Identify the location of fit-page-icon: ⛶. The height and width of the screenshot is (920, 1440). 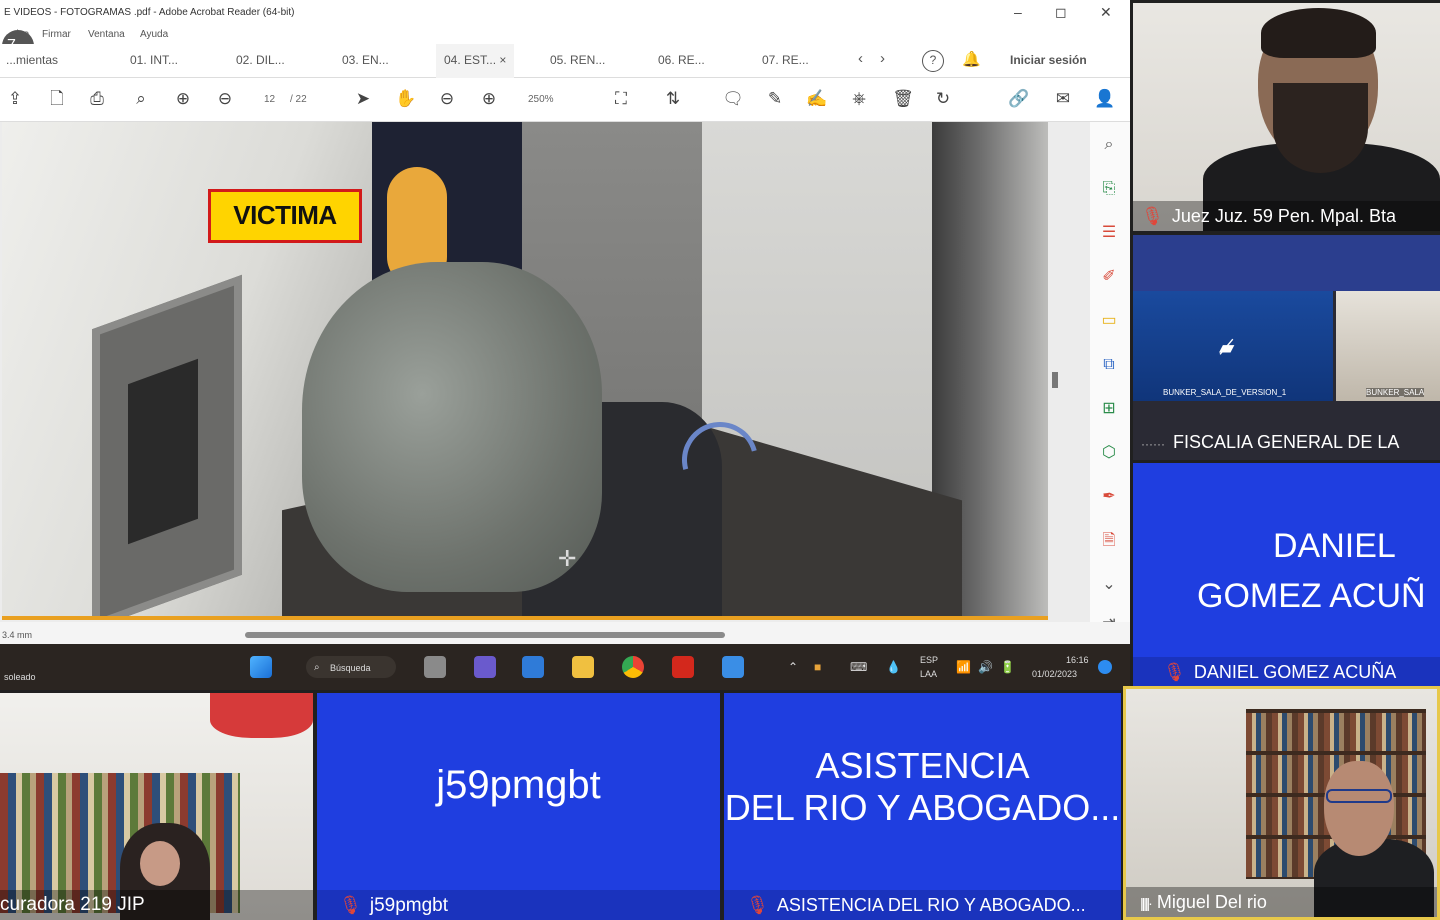
(621, 99).